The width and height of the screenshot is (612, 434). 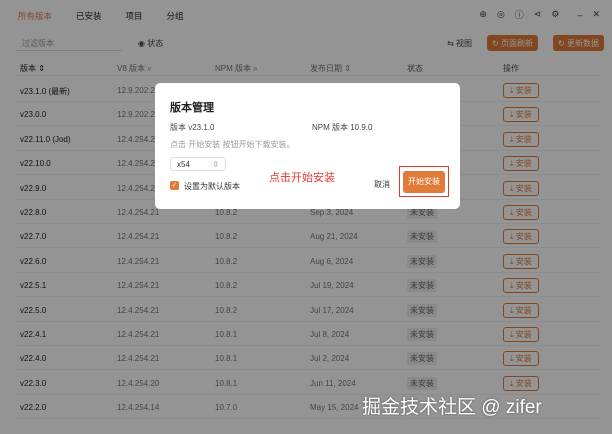 What do you see at coordinates (302, 178) in the screenshot?
I see `annotation-text: 点击开始安装` at bounding box center [302, 178].